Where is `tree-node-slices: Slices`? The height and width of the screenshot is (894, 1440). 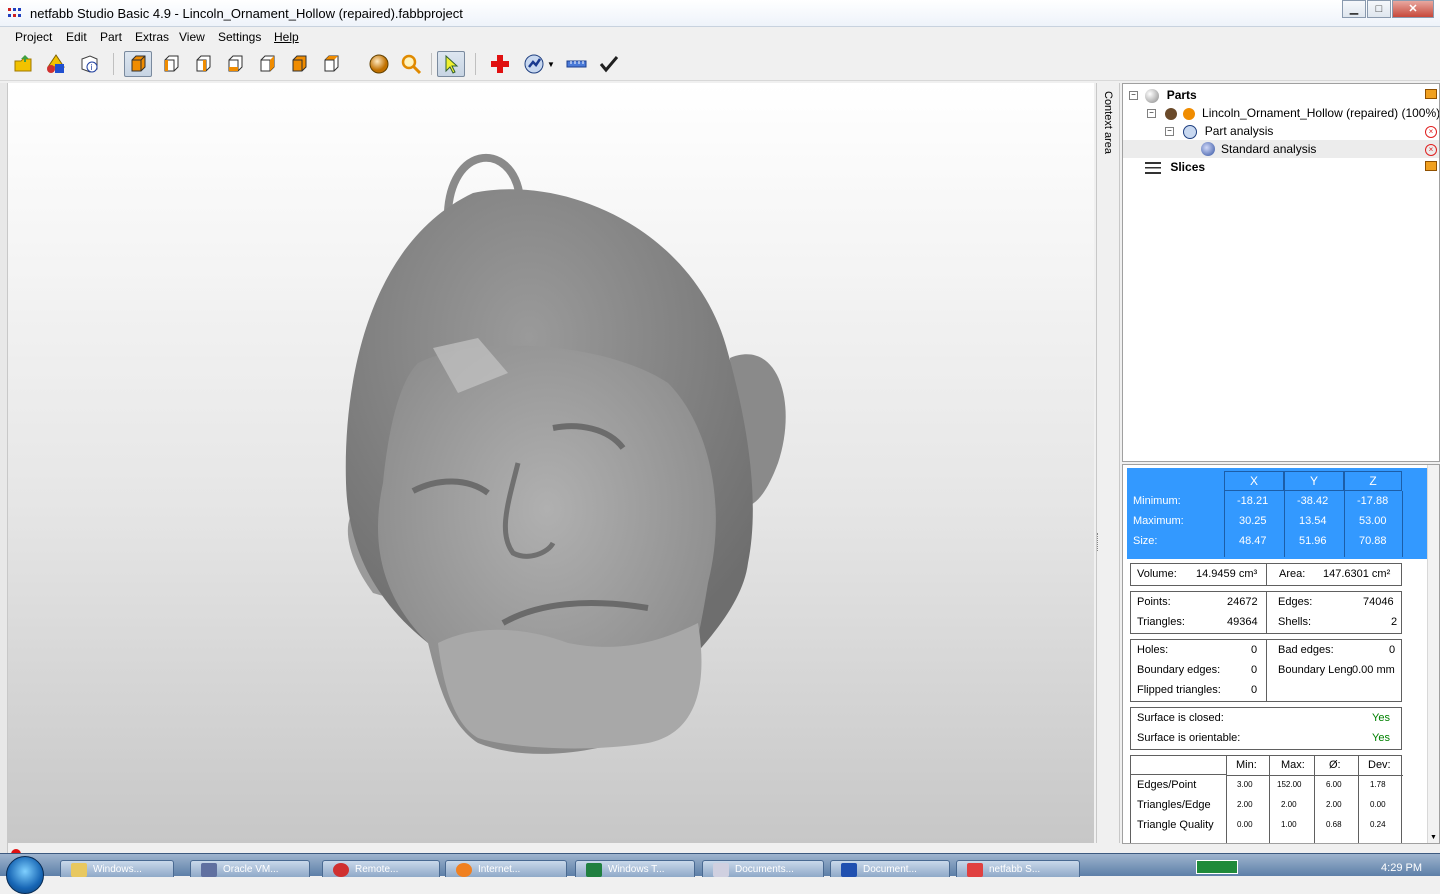 tree-node-slices: Slices is located at coordinates (1175, 167).